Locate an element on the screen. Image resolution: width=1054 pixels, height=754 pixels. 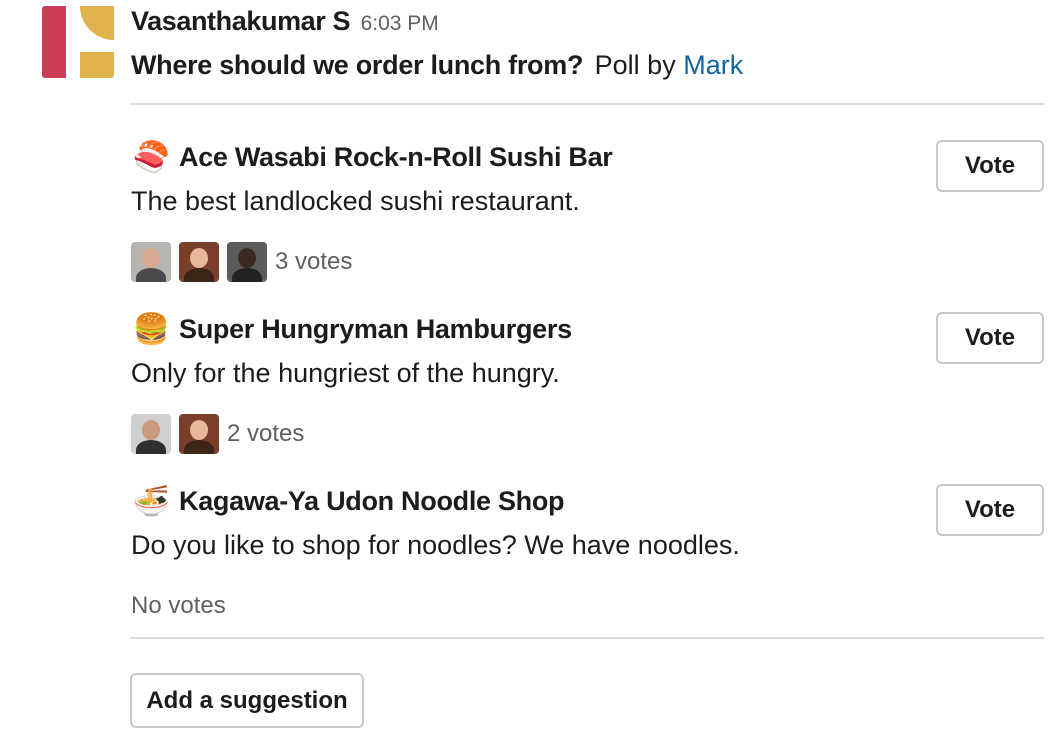
vote-count: No votes is located at coordinates (178, 605).